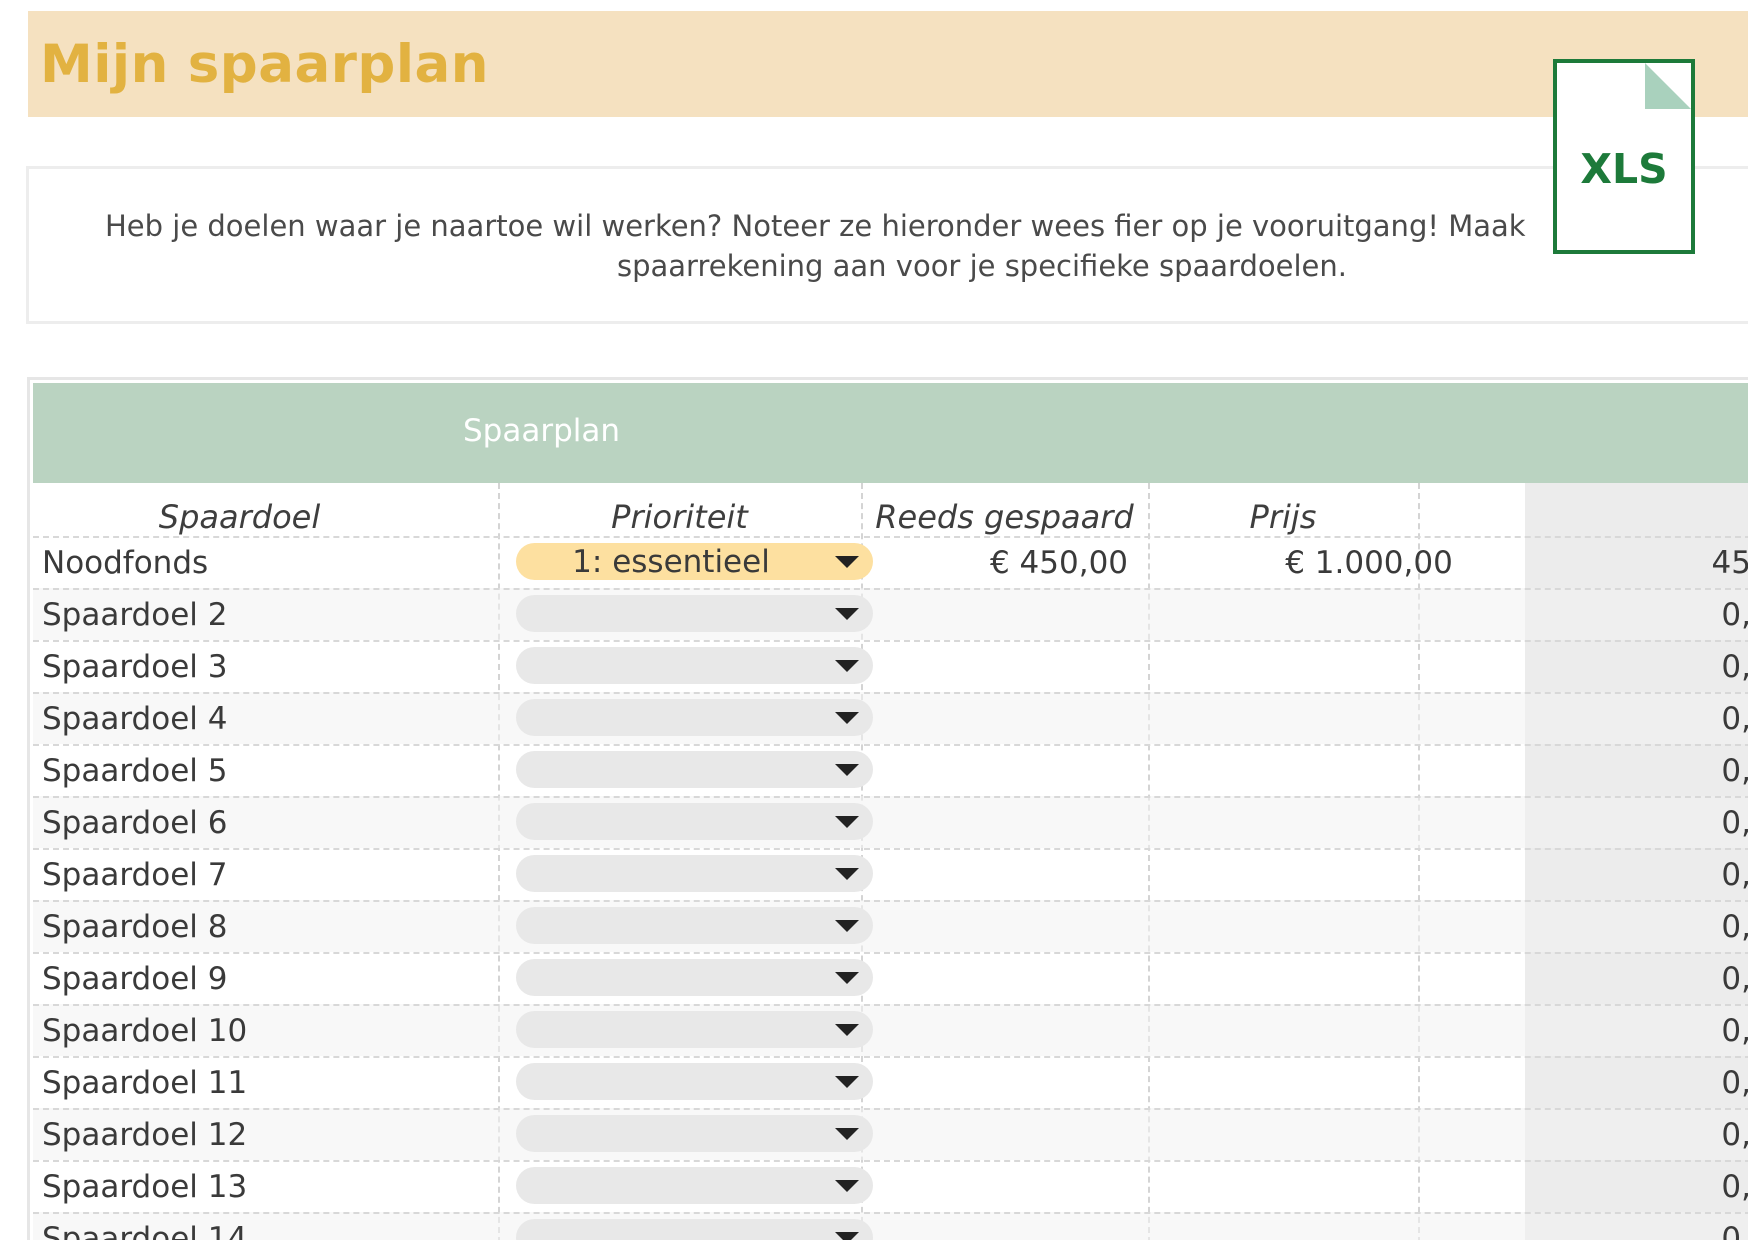  Describe the element at coordinates (1729, 563) in the screenshot. I see `progress-cell: 45` at that location.